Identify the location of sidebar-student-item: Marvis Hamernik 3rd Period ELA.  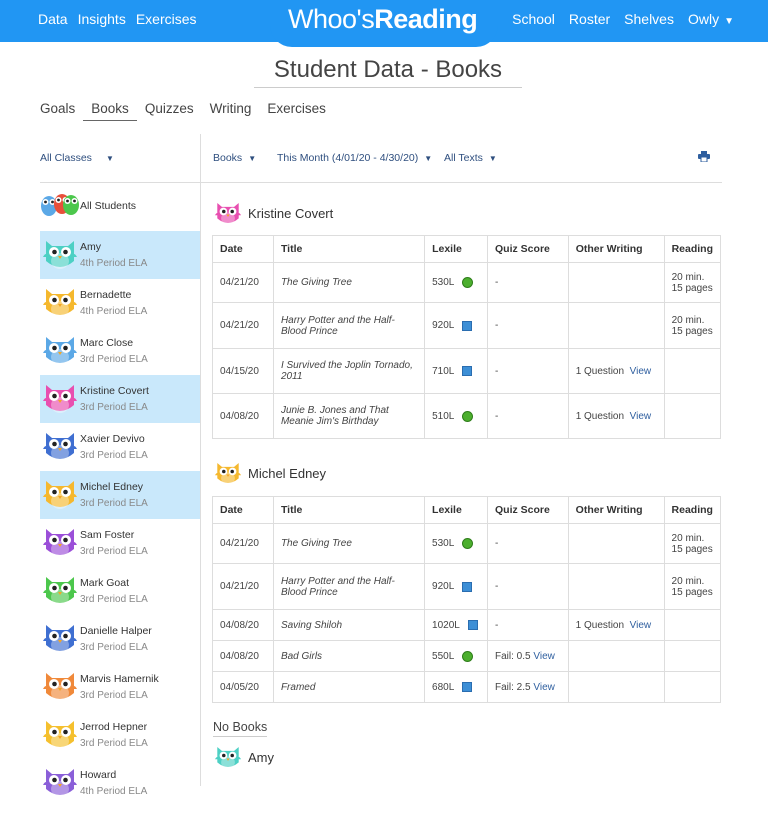
(120, 687).